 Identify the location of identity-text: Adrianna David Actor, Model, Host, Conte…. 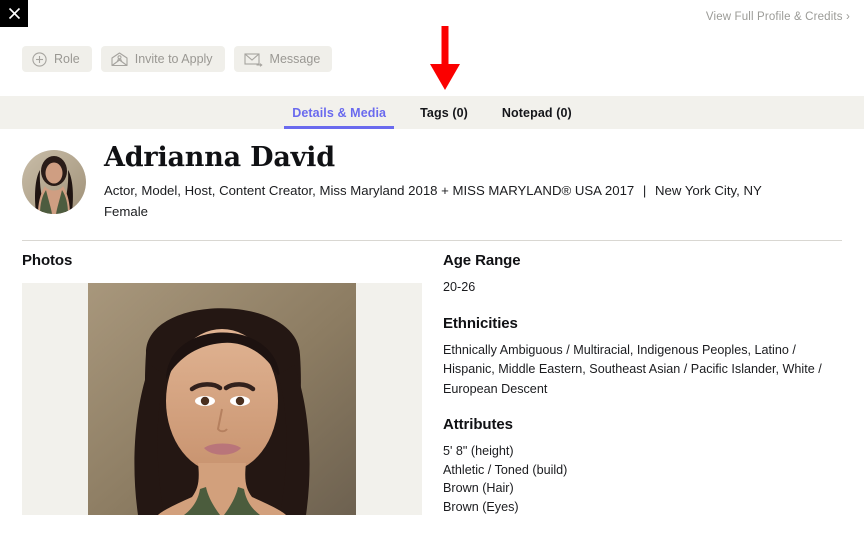
(433, 182).